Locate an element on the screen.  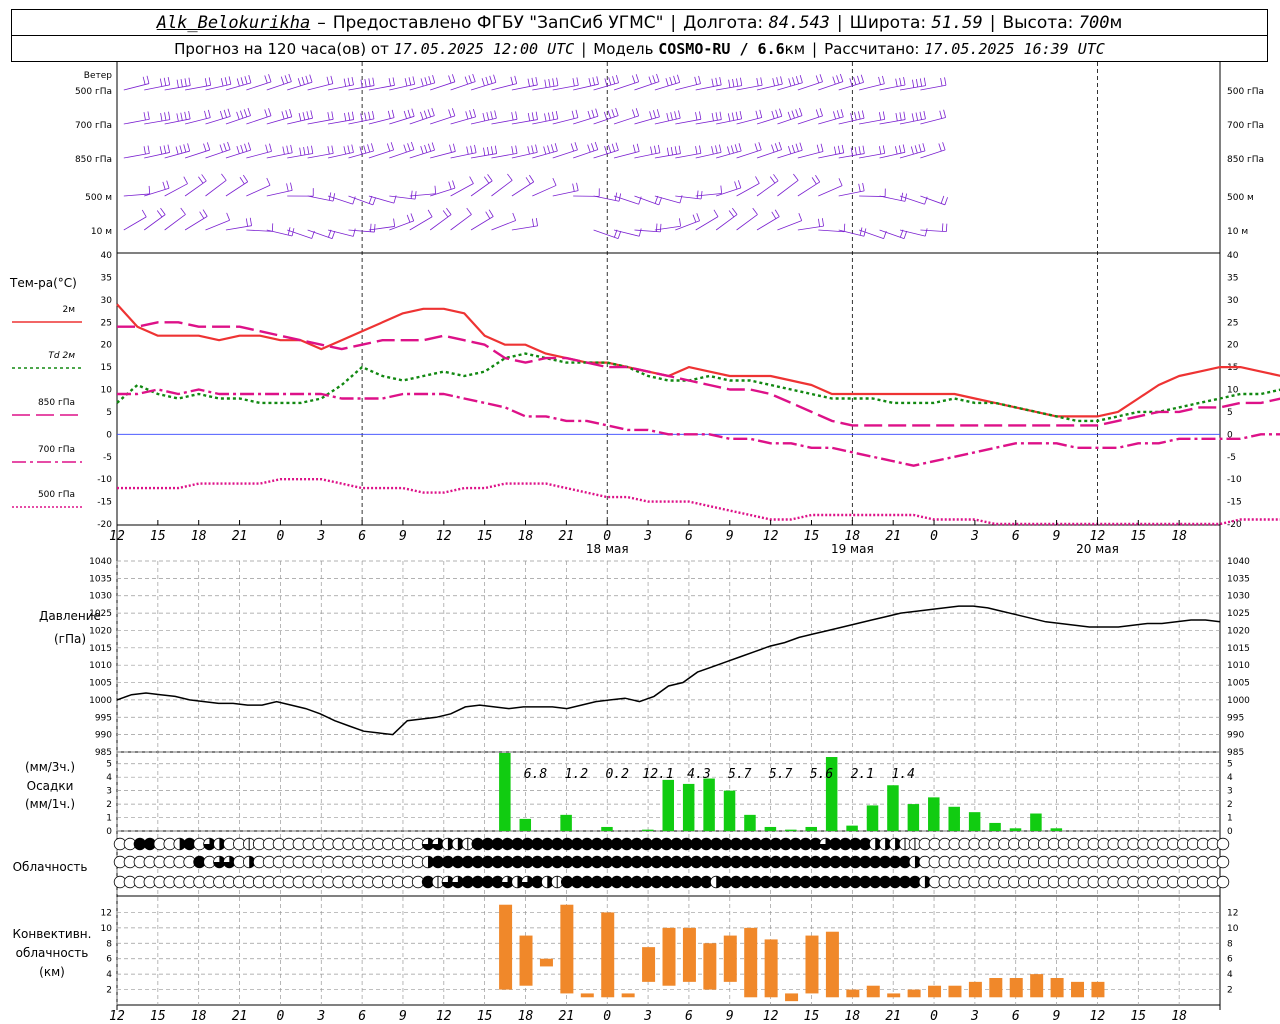
precip-total-label: 12.1 is located at coordinates (657, 774).